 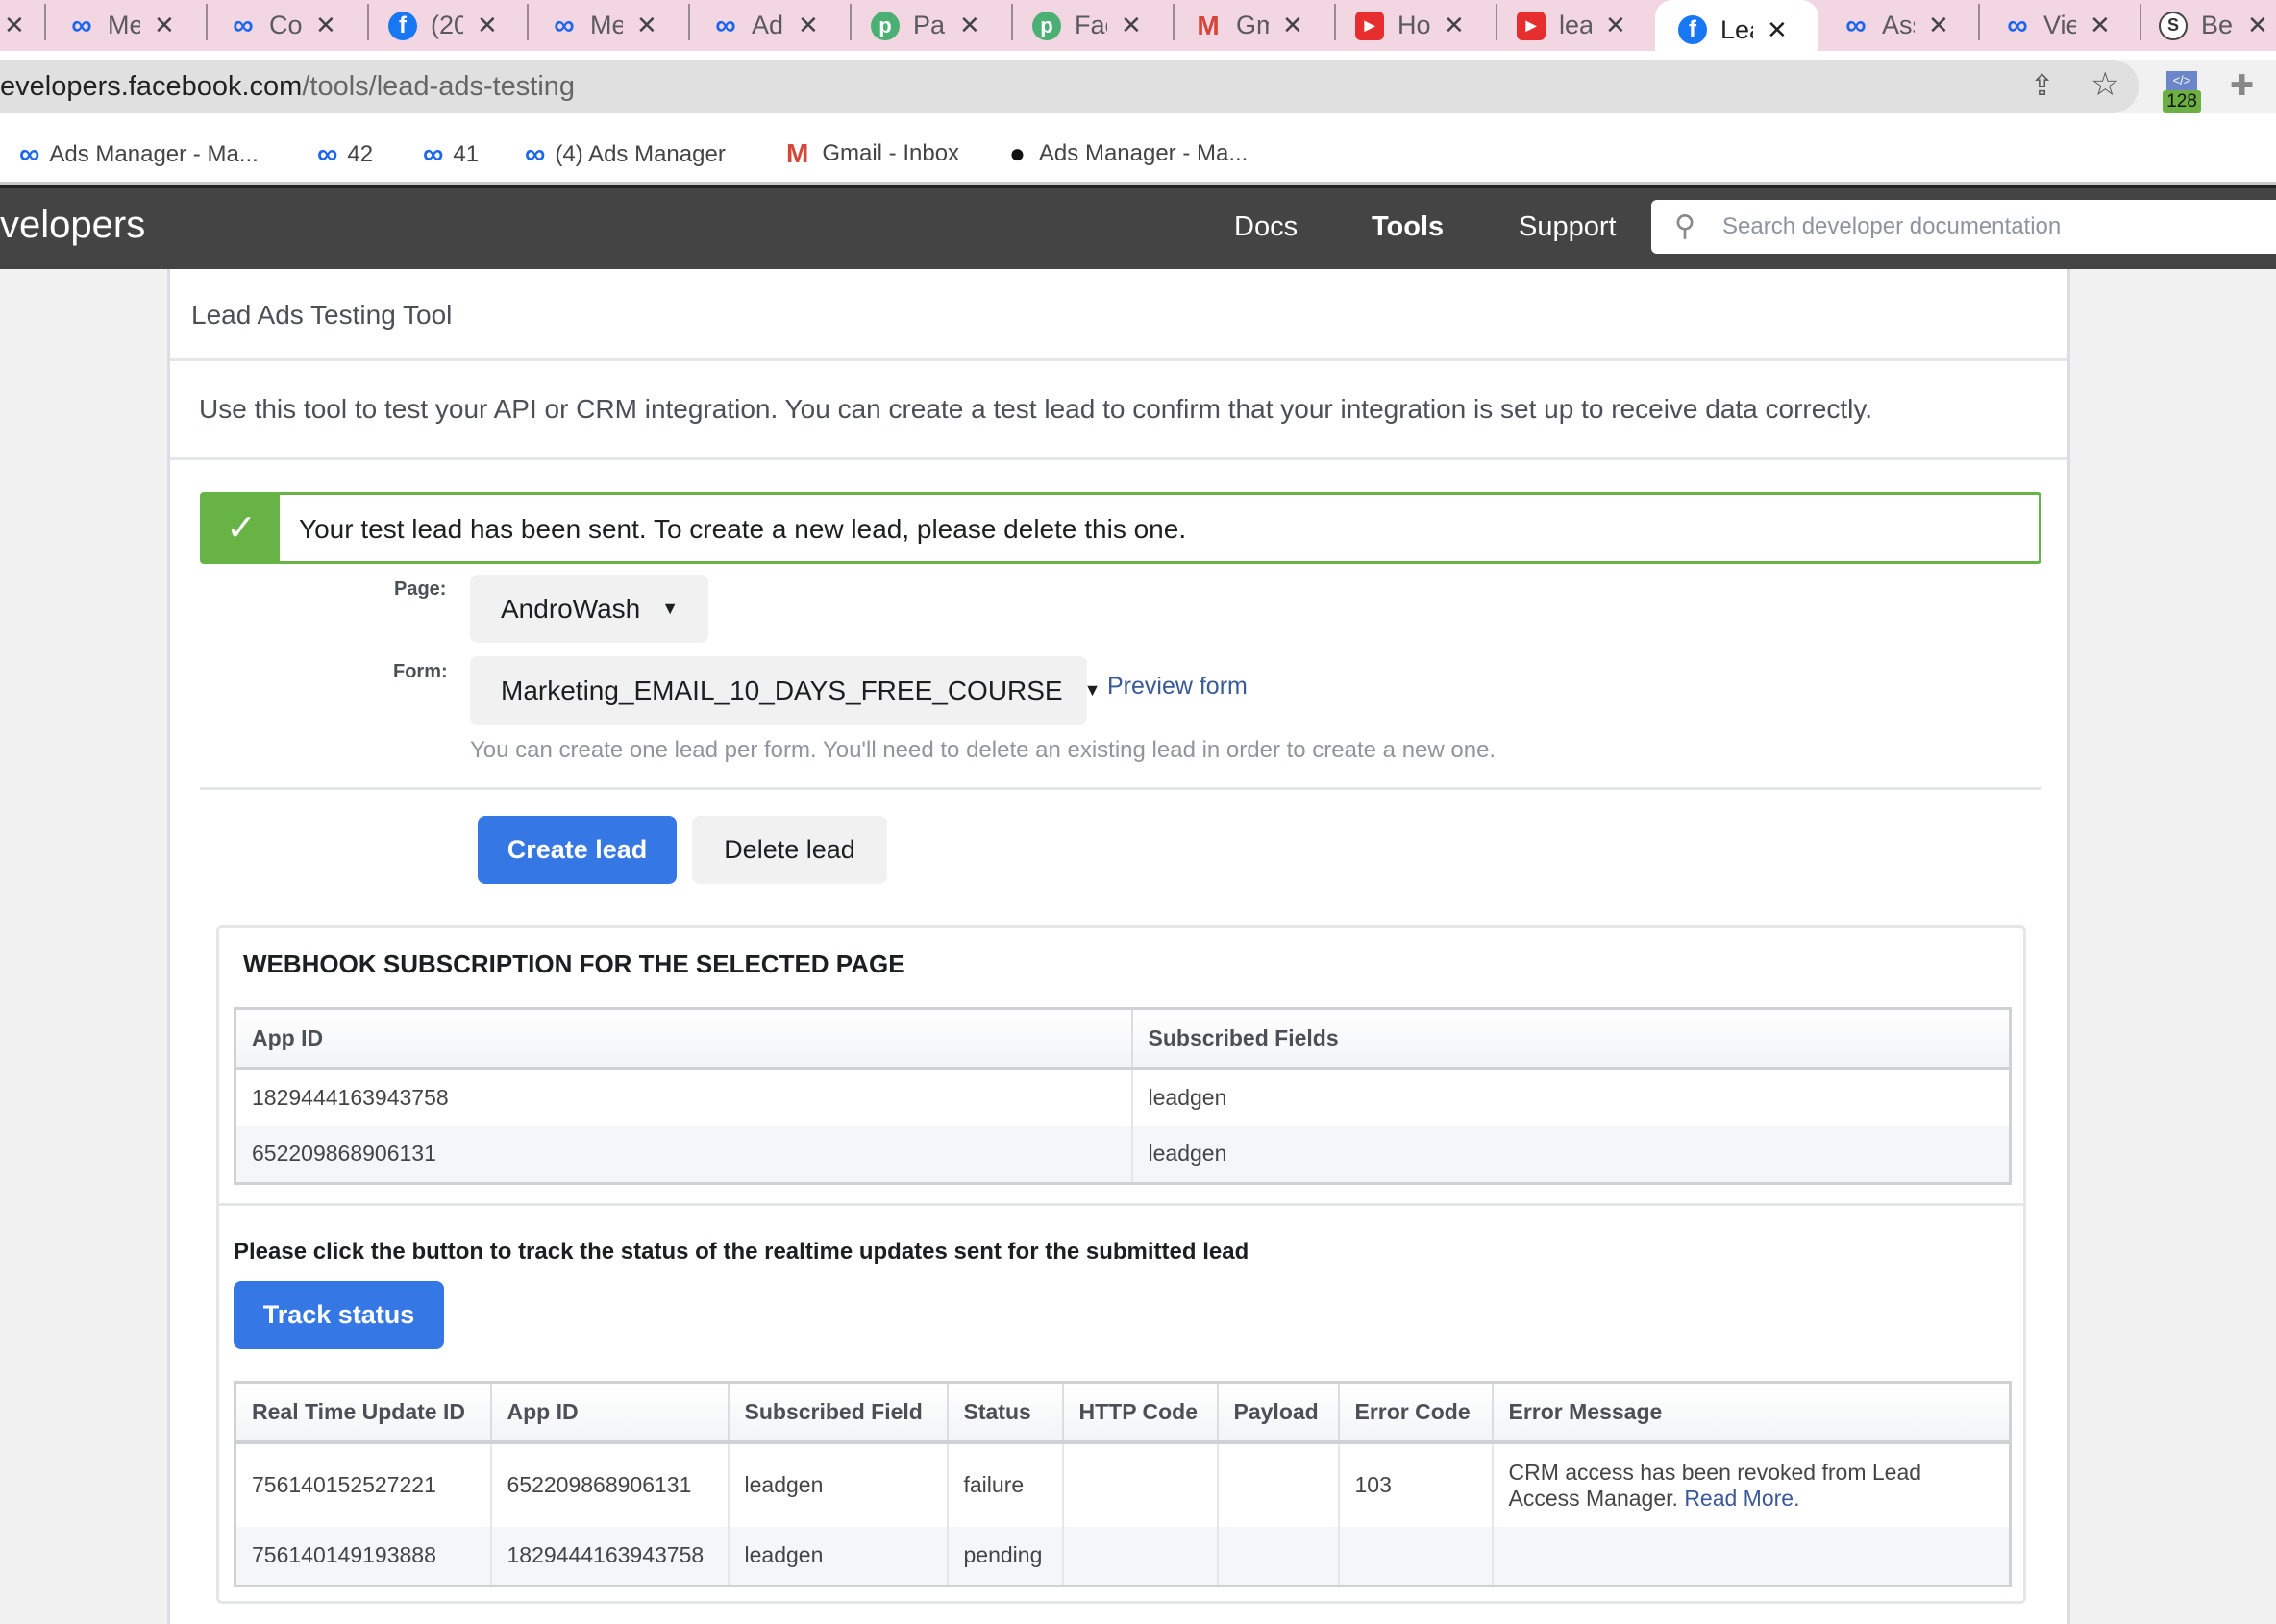 I want to click on tab-4: ∞Met✕, so click(x=610, y=25).